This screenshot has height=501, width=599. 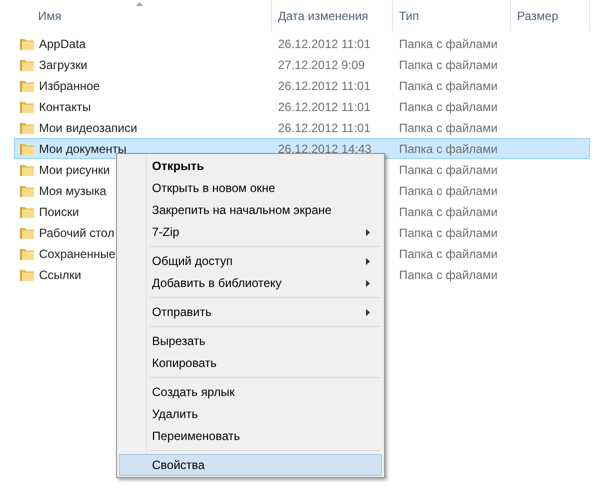 I want to click on column-label: Дата изменения, so click(x=323, y=16).